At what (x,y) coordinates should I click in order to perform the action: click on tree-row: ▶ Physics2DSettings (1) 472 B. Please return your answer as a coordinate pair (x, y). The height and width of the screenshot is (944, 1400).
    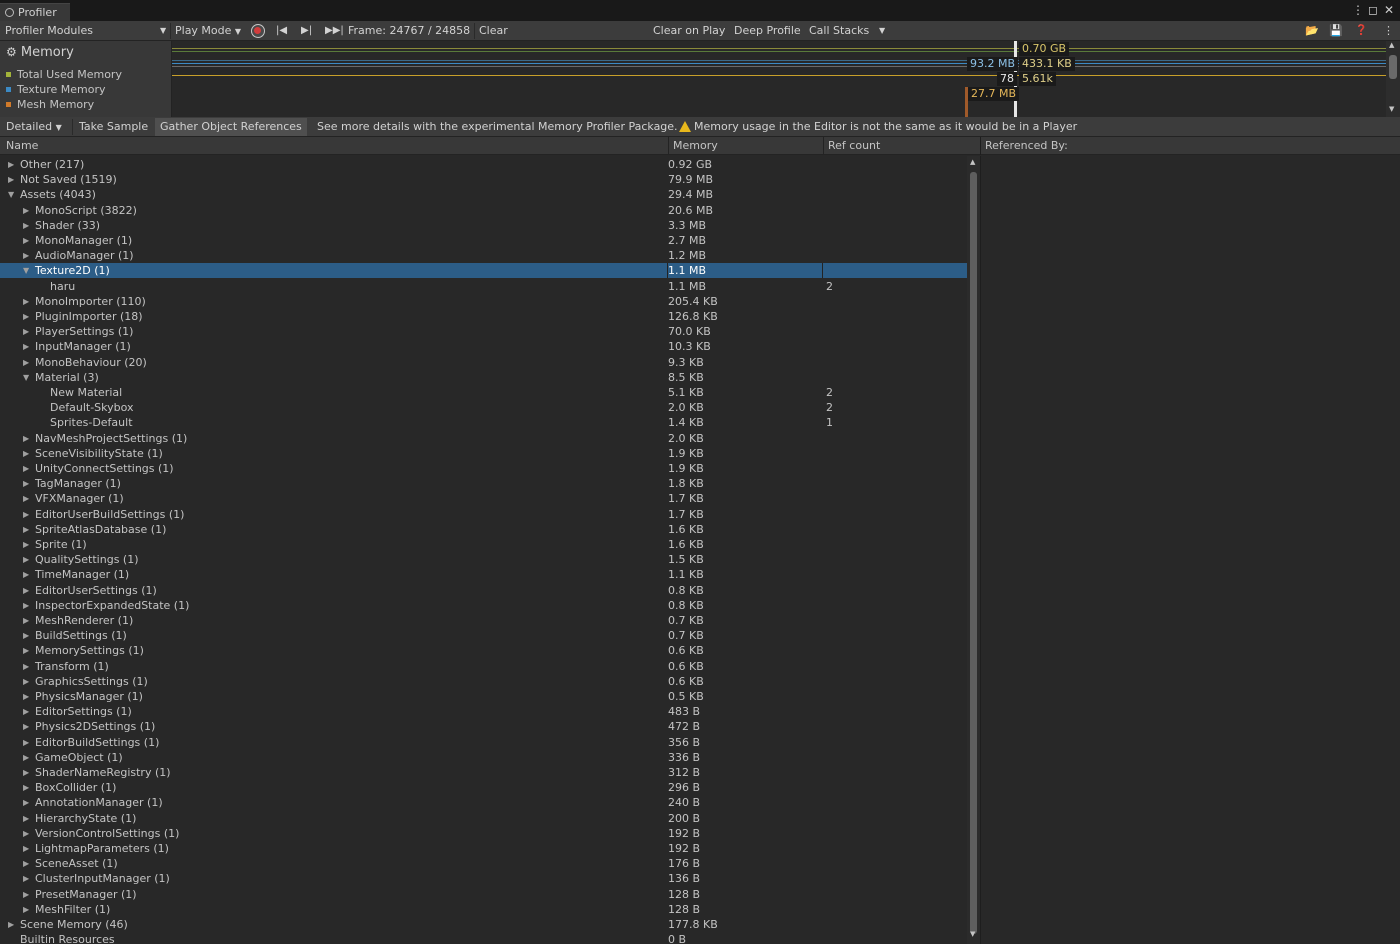
    Looking at the image, I should click on (483, 726).